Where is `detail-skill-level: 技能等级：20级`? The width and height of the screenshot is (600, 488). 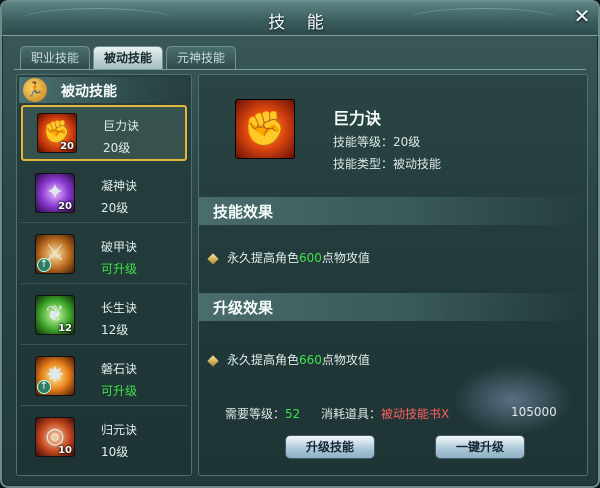
detail-skill-level: 技能等级：20级 is located at coordinates (377, 142).